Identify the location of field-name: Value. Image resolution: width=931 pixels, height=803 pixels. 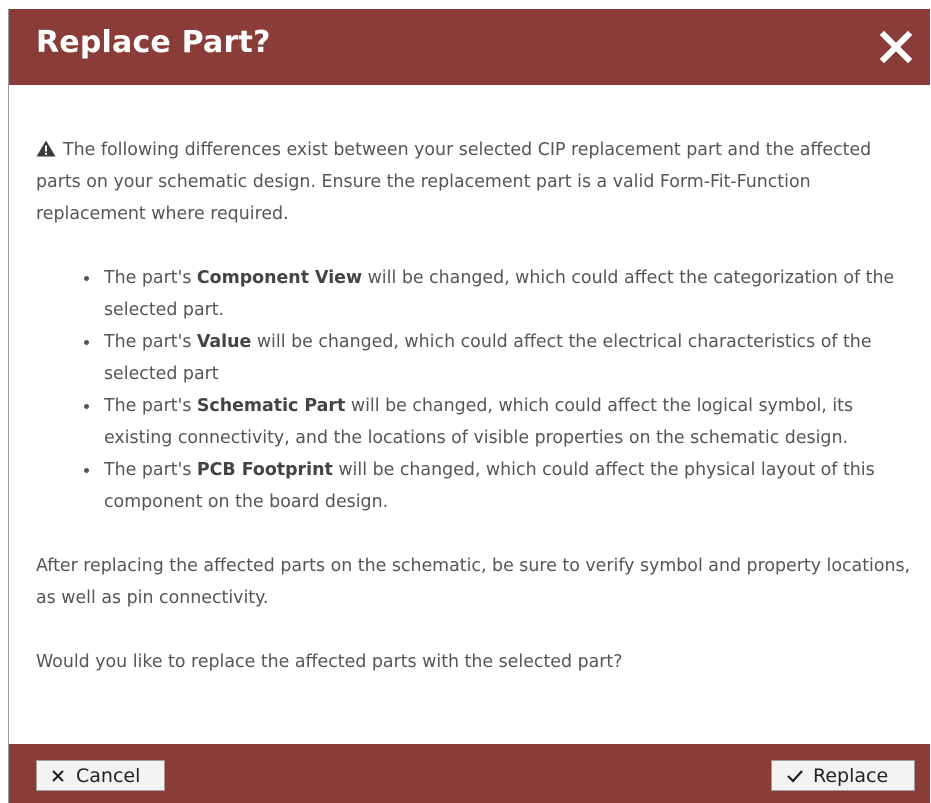
(224, 342).